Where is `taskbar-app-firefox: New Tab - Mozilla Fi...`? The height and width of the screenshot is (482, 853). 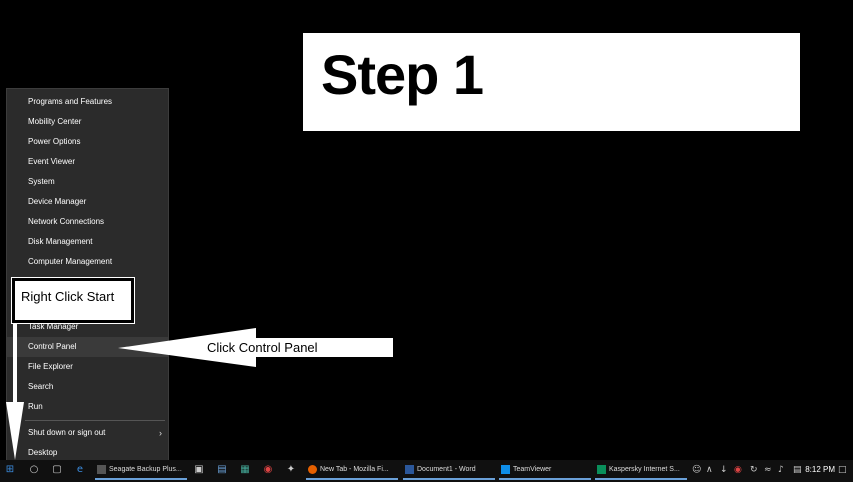
taskbar-app-firefox: New Tab - Mozilla Fi... is located at coordinates (352, 470).